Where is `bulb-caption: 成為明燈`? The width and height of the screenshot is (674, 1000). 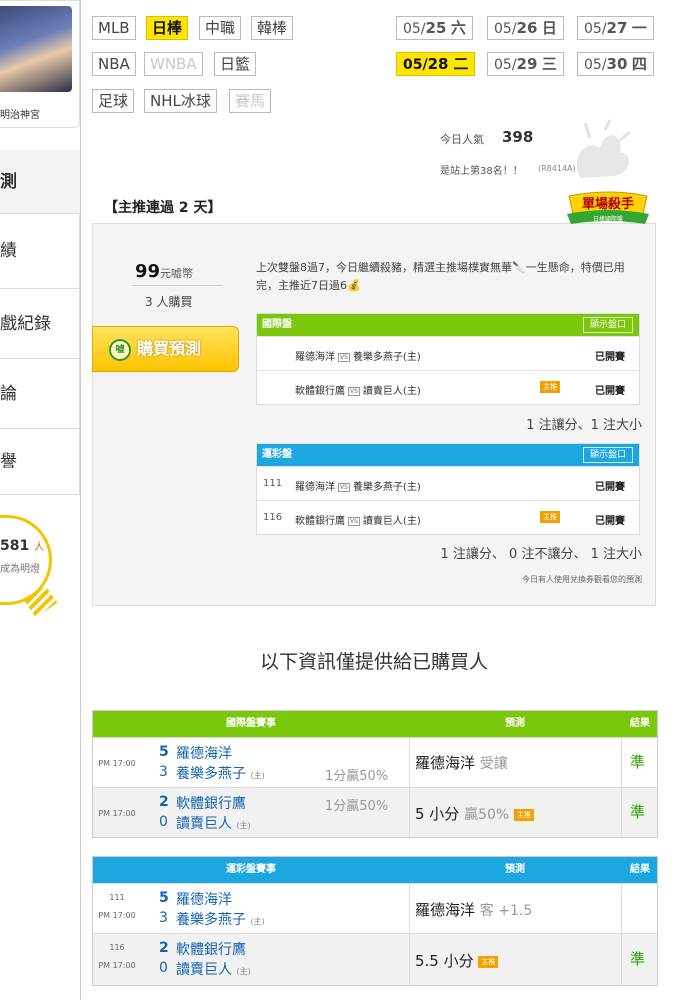 bulb-caption: 成為明燈 is located at coordinates (20, 569).